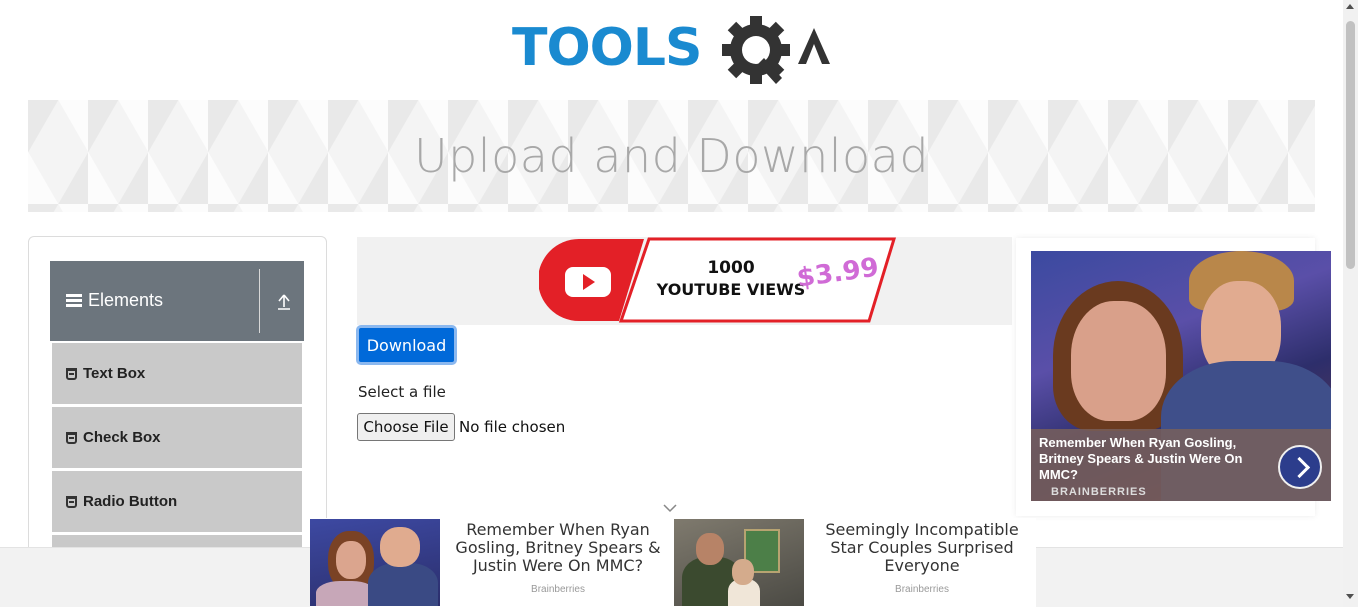 The height and width of the screenshot is (607, 1358). I want to click on file-status-text: No file chosen, so click(512, 427).